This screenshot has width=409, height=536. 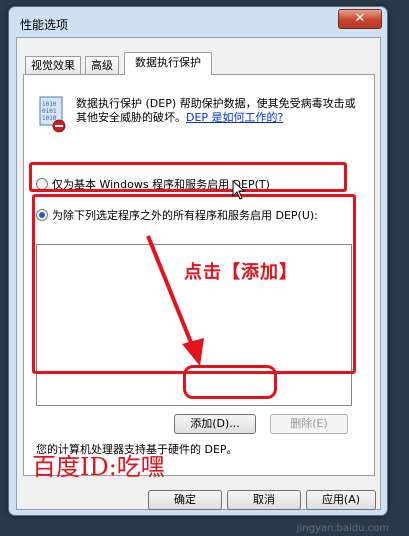 I want to click on radio-all-circle, so click(x=42, y=215).